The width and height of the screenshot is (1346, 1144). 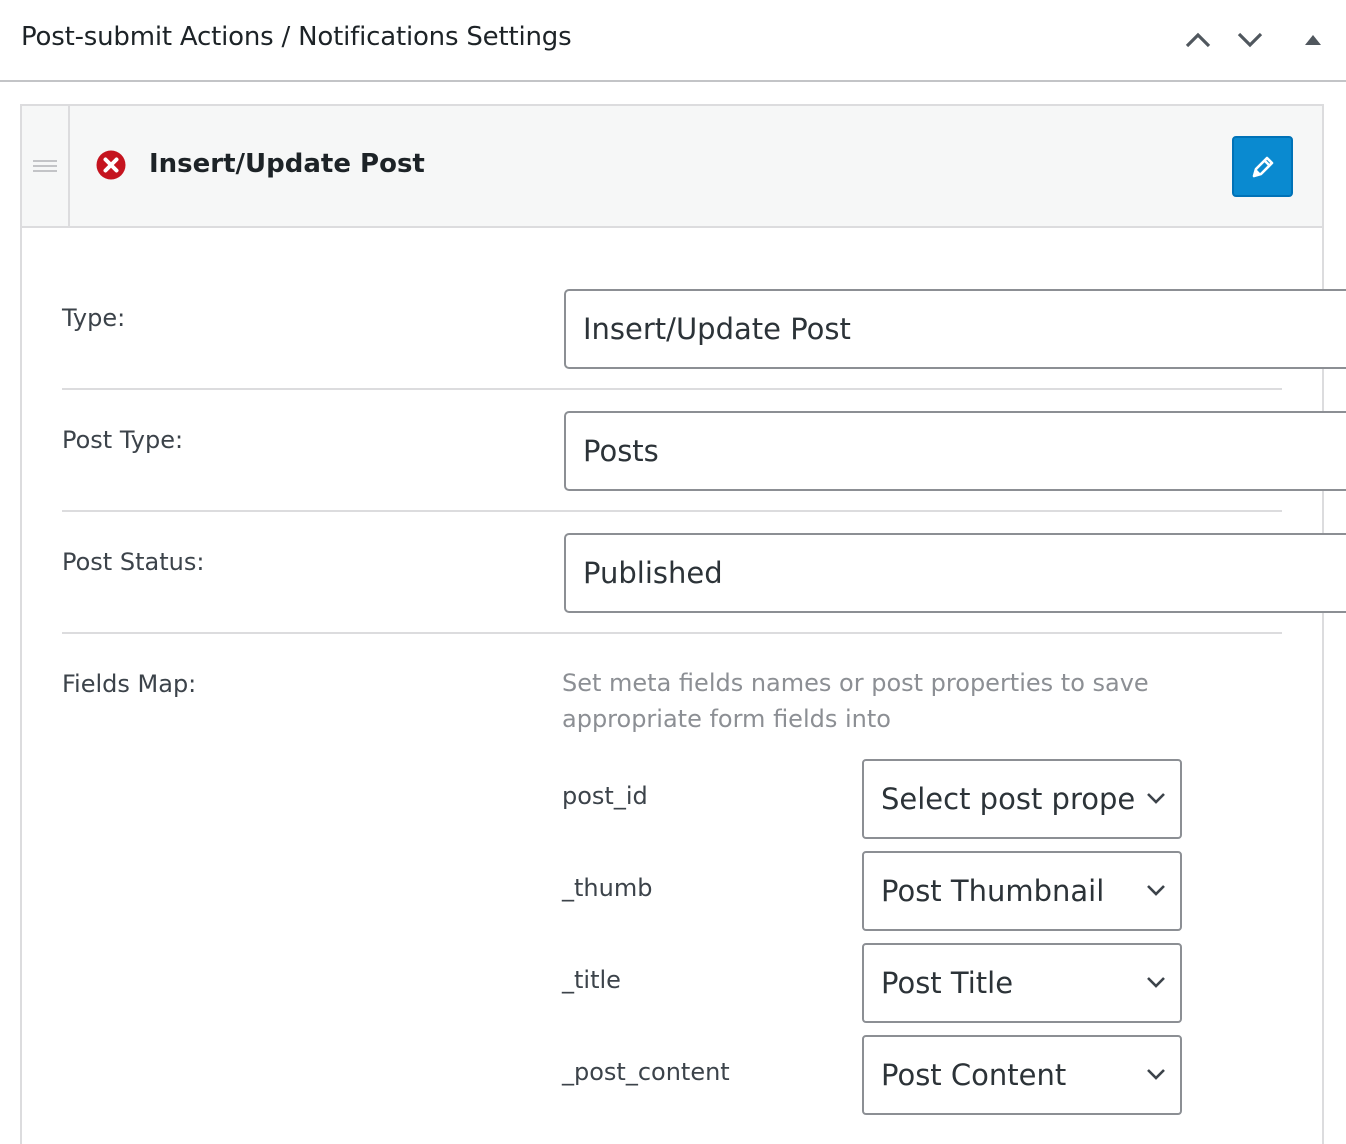 I want to click on map-field-select: Post Title, so click(x=1022, y=983).